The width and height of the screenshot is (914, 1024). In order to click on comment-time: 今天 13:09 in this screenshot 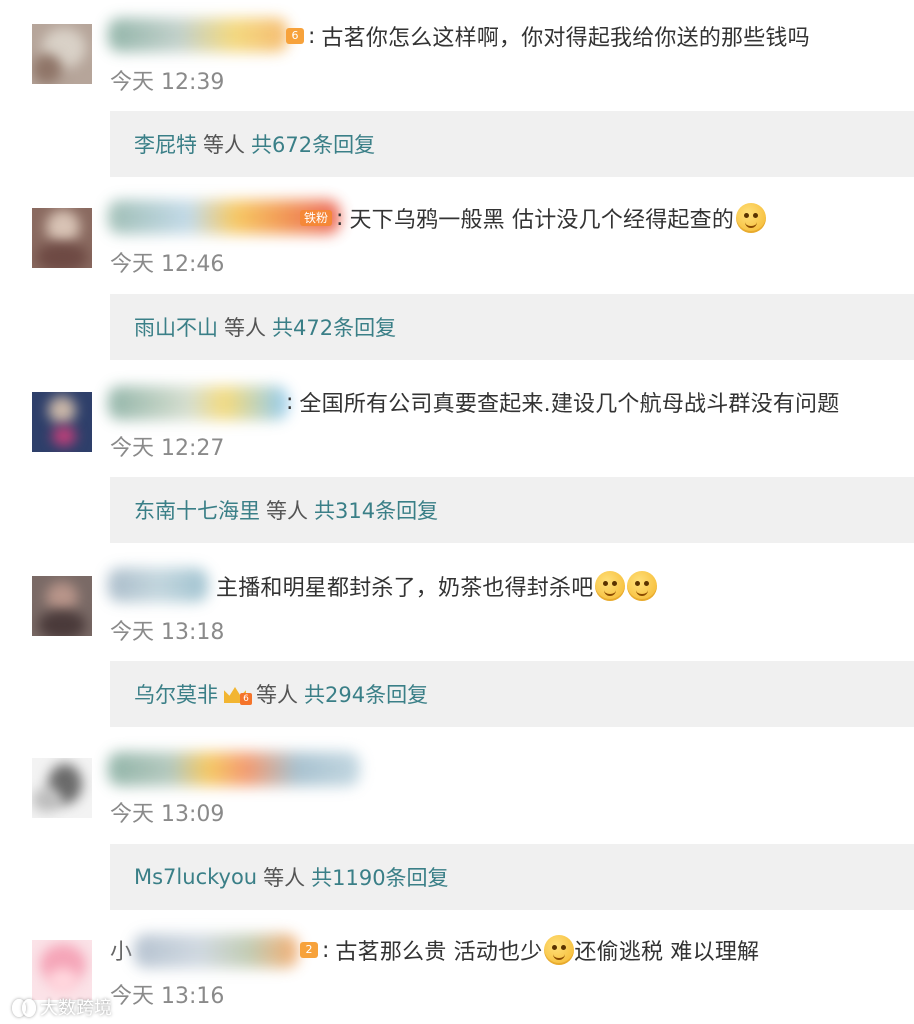, I will do `click(167, 814)`.